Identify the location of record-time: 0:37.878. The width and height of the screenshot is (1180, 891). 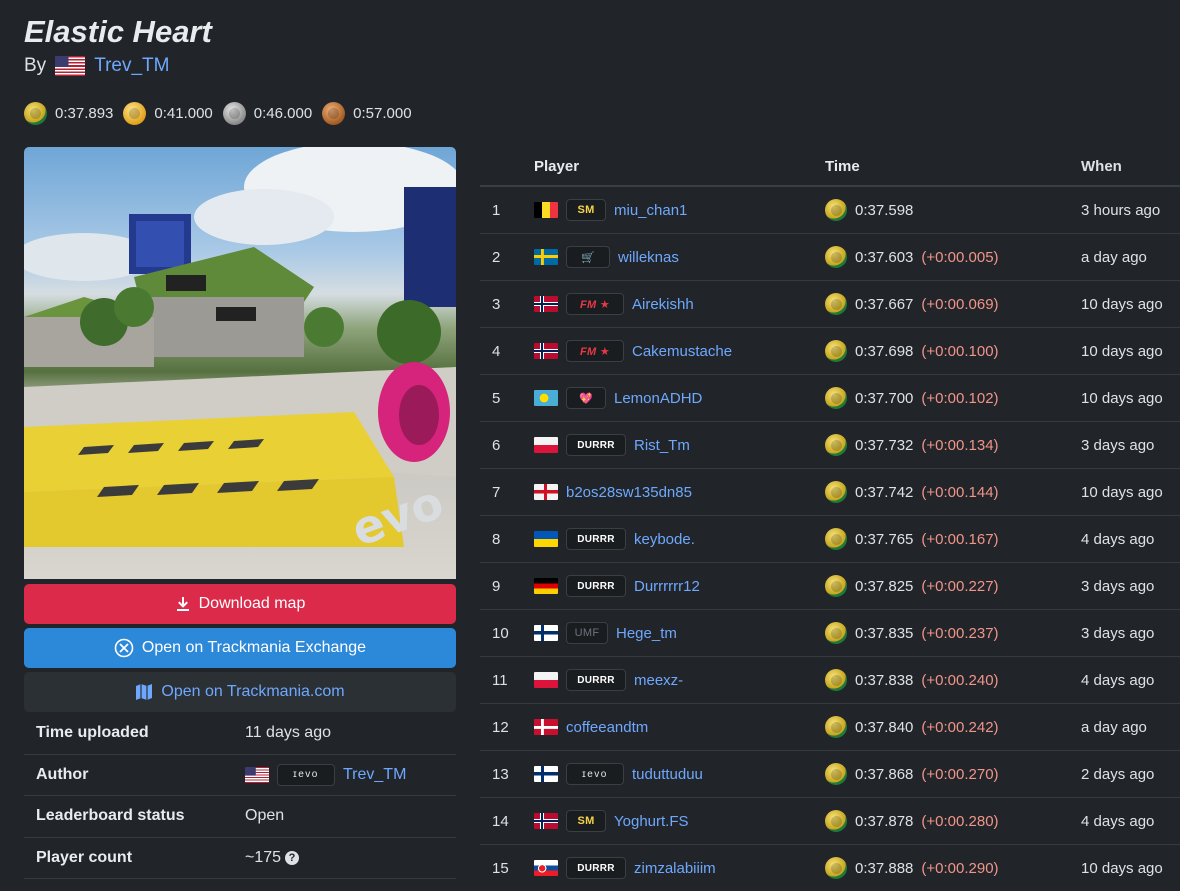
(884, 821).